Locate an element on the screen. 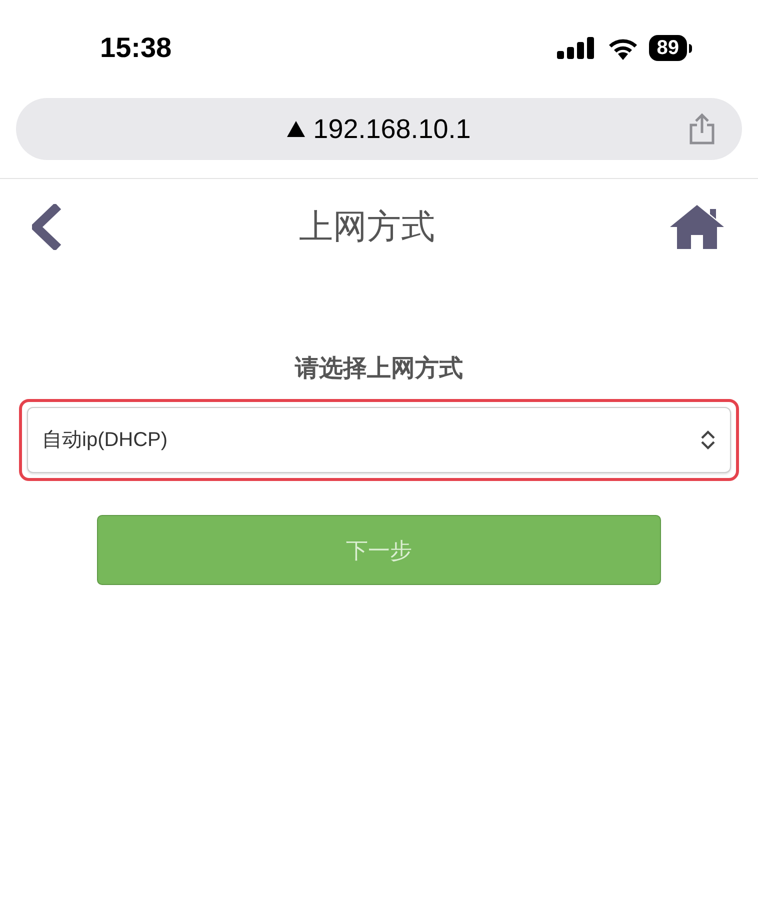 The width and height of the screenshot is (758, 904). warning-icon is located at coordinates (296, 129).